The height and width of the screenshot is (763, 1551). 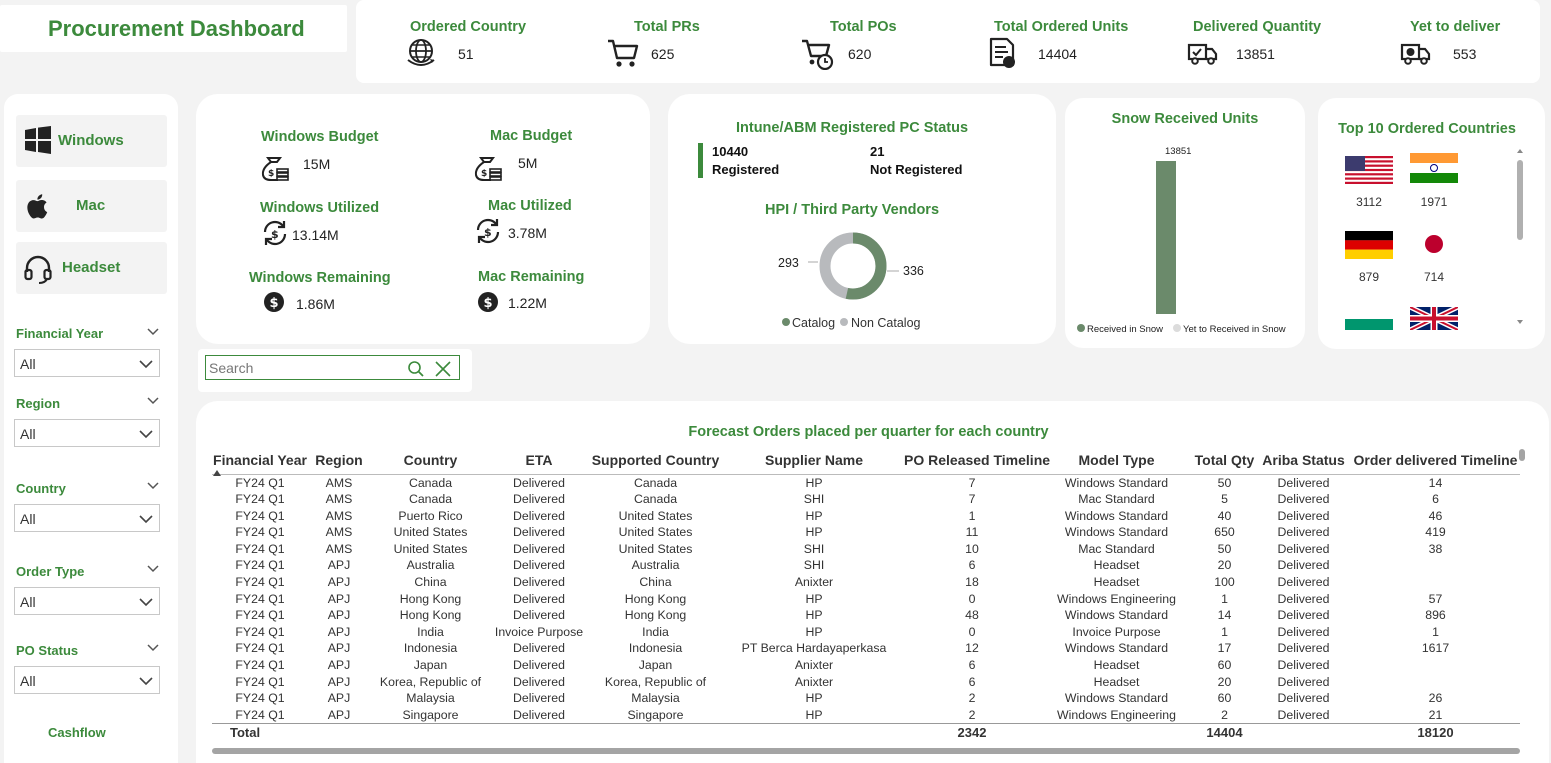 What do you see at coordinates (430, 631) in the screenshot?
I see `table-cell: India` at bounding box center [430, 631].